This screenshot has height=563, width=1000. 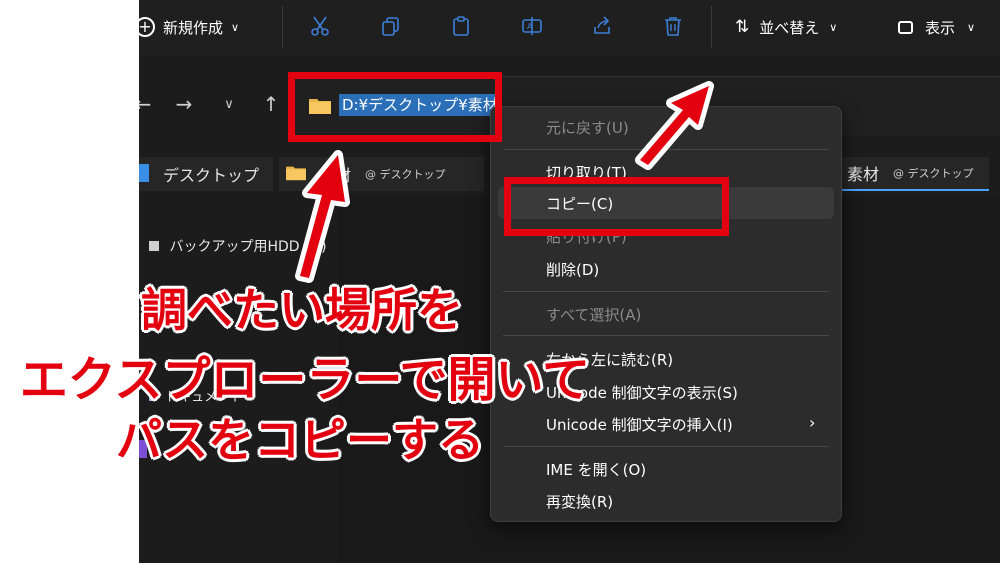 I want to click on annotation-line-1: 調べたい場所を, so click(x=302, y=310).